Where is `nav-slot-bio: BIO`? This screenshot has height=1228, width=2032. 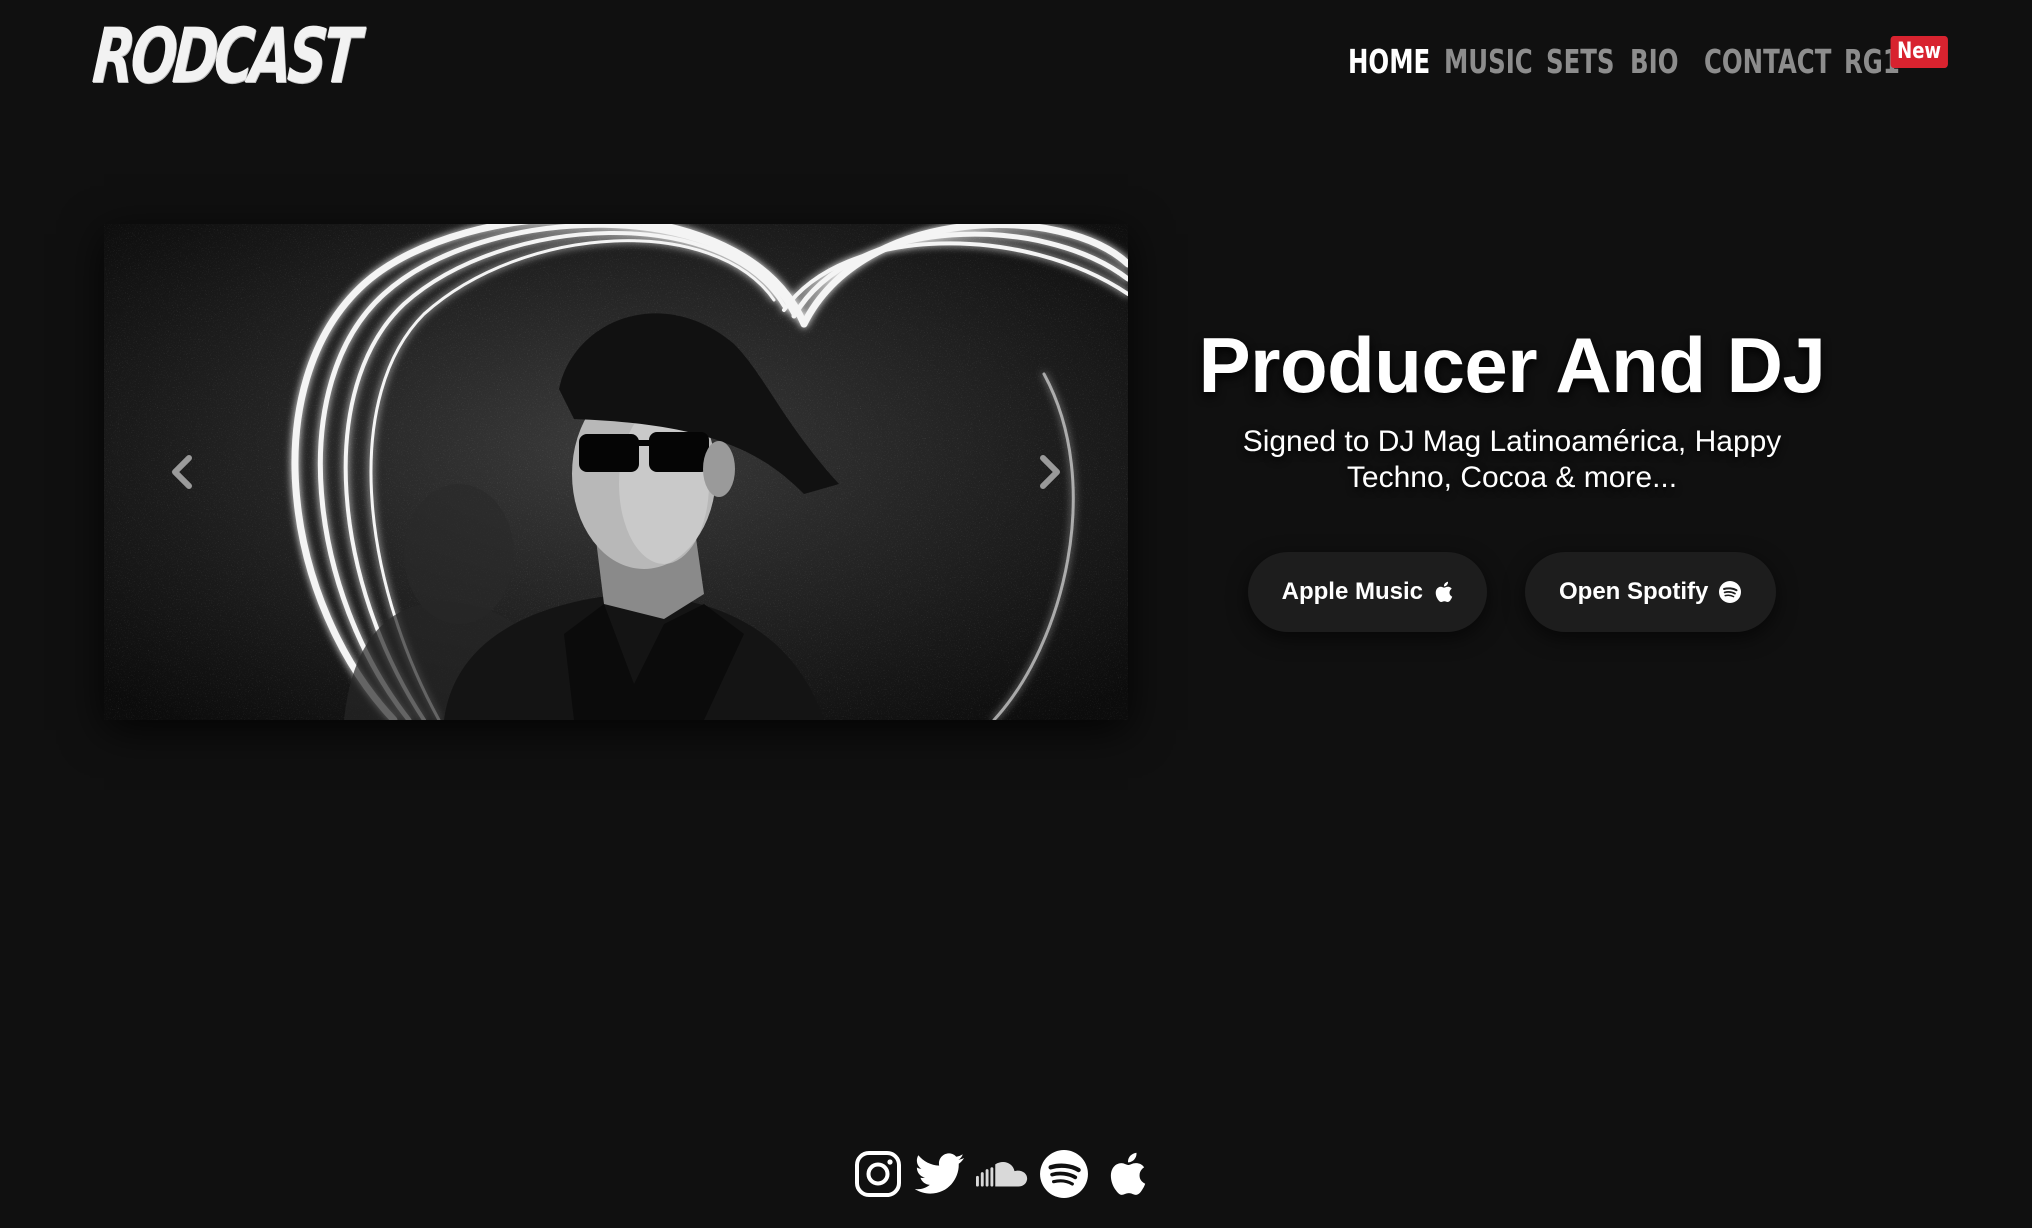 nav-slot-bio: BIO is located at coordinates (1662, 62).